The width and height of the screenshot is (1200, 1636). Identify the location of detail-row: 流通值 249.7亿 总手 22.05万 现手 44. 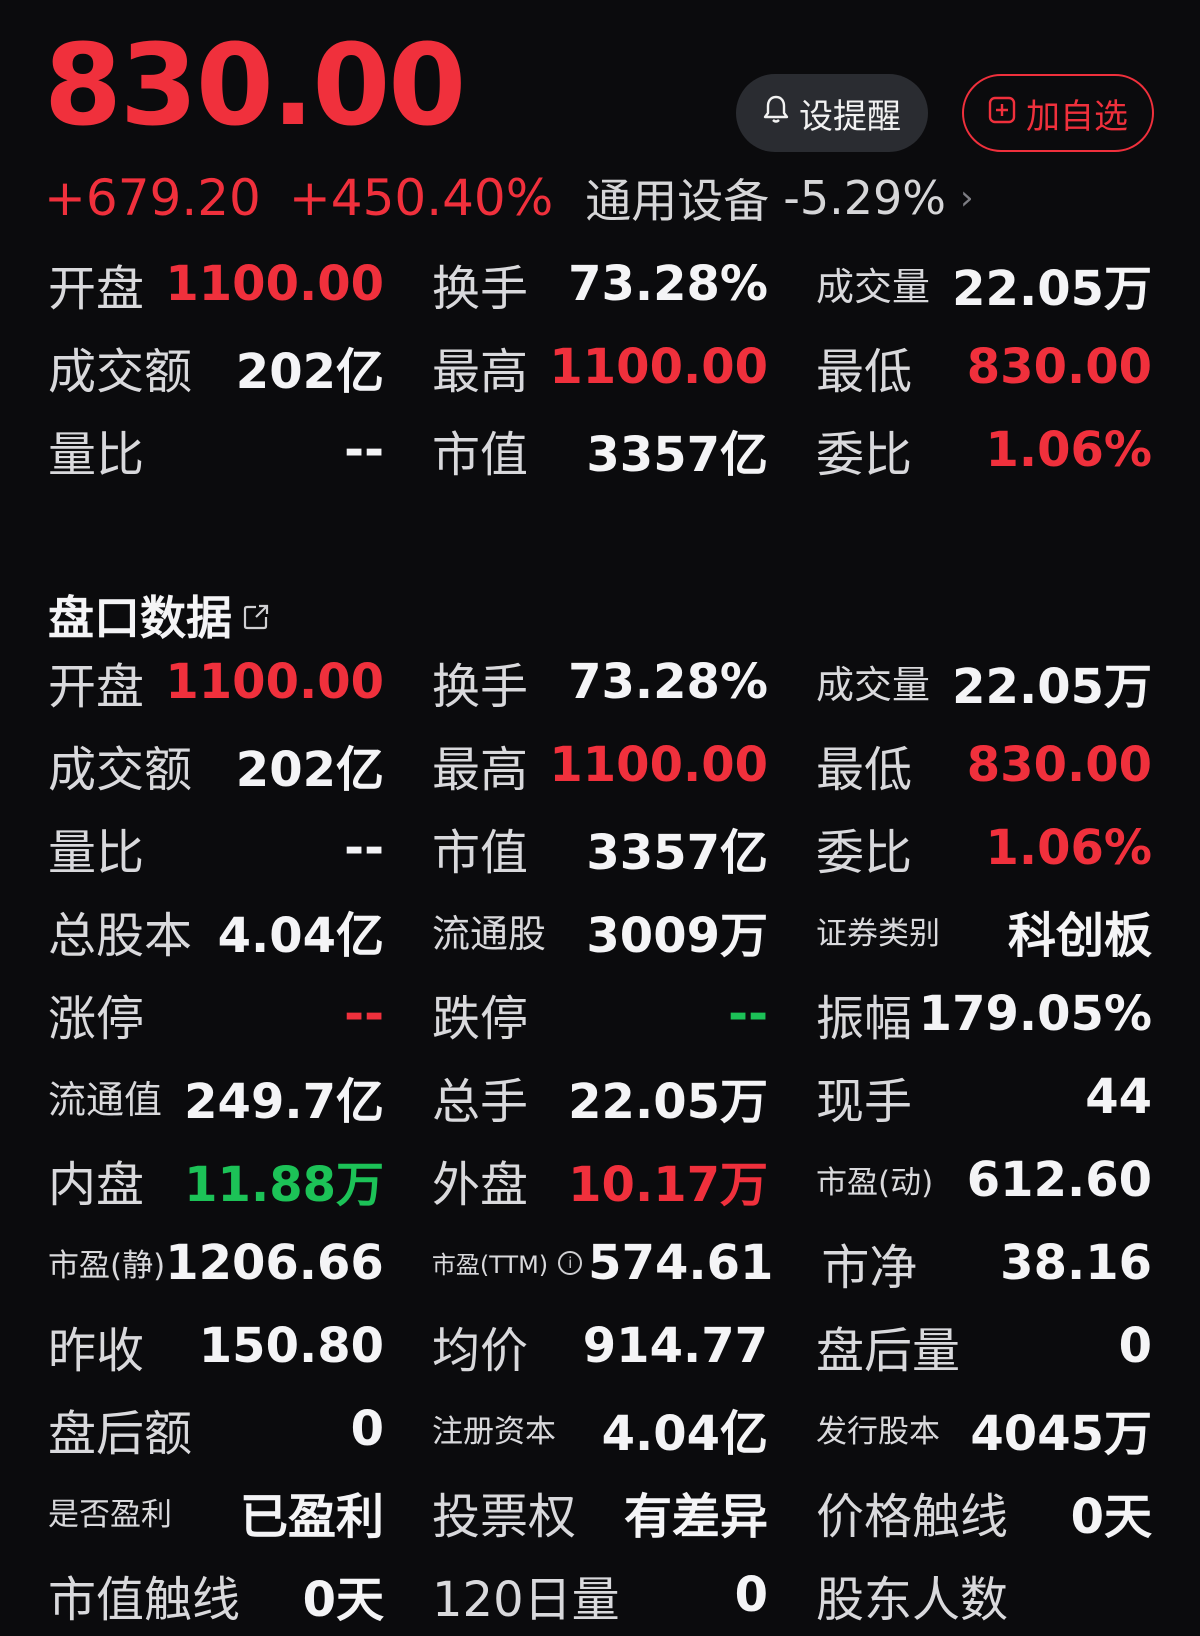
(600, 1096).